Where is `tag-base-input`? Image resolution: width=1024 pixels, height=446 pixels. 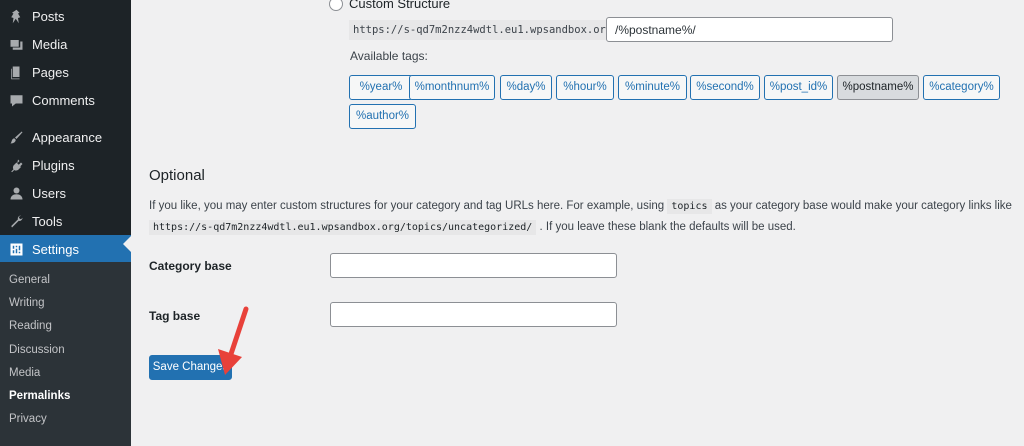 tag-base-input is located at coordinates (473, 314).